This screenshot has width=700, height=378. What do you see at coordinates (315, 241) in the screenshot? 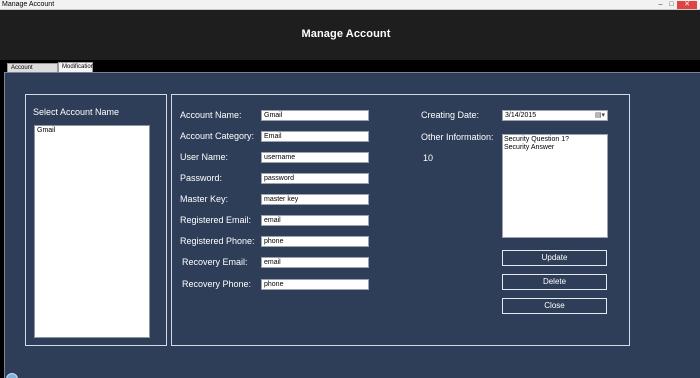
I see `registered-phone-field: phone` at bounding box center [315, 241].